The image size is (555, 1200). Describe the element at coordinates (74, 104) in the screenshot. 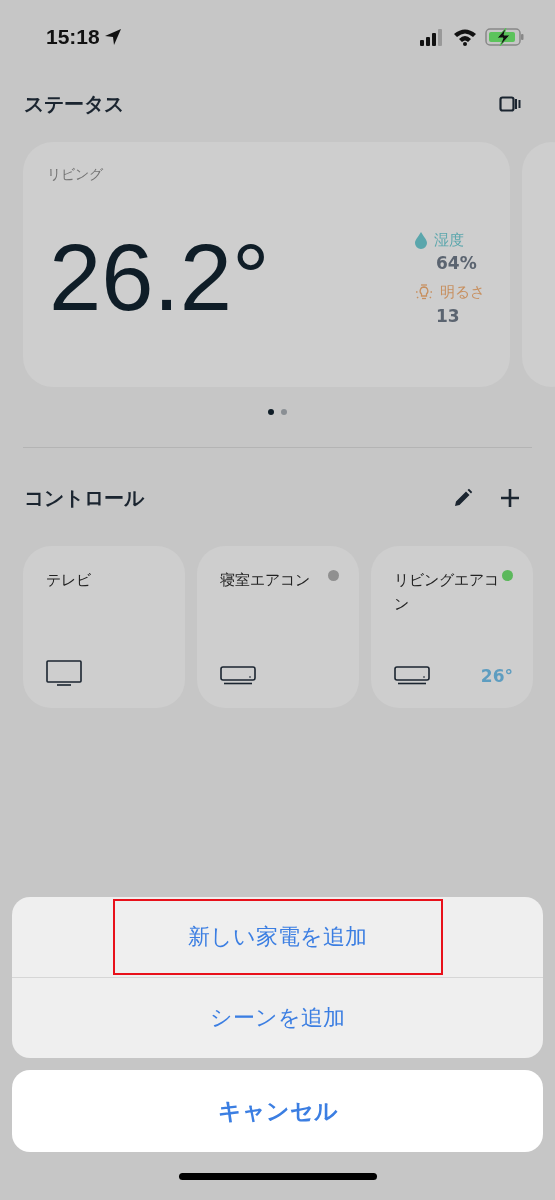

I see `section-title: ステータス` at that location.